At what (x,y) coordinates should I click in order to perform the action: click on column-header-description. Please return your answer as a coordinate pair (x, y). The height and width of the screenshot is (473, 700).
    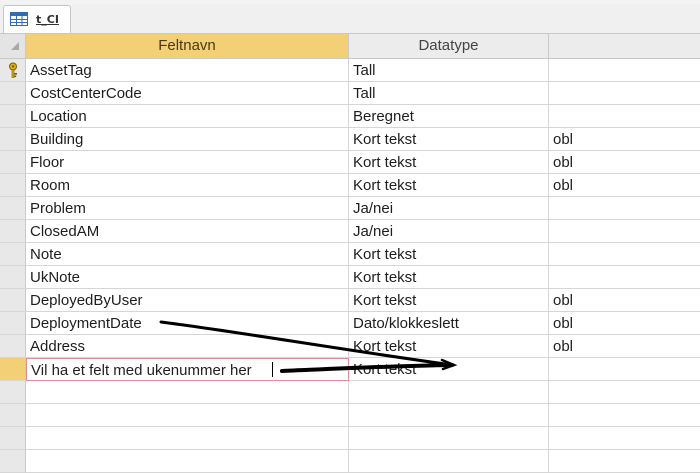
    Looking at the image, I should click on (624, 46).